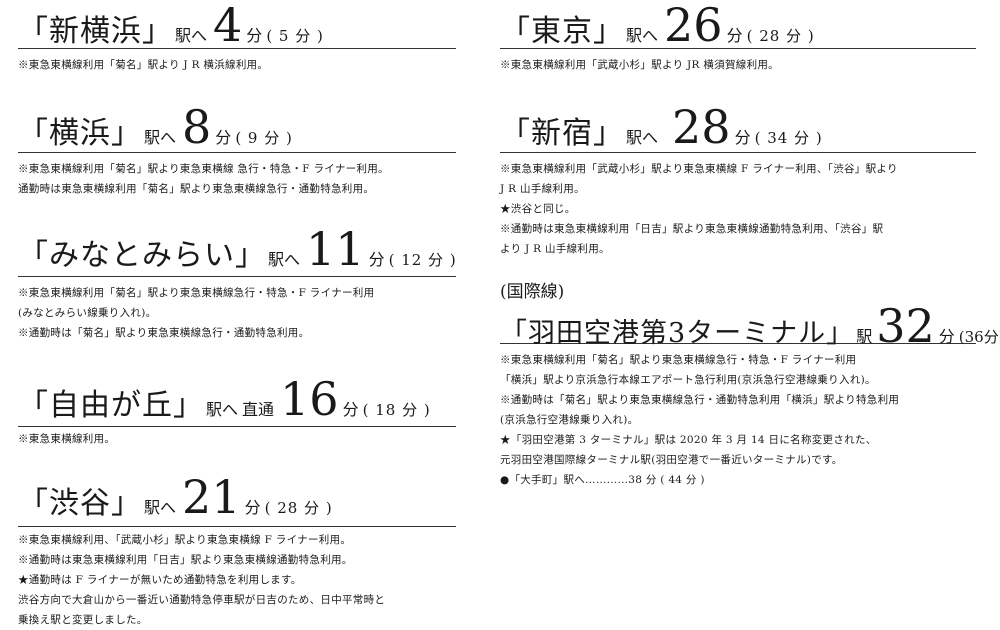 This screenshot has height=630, width=1000. I want to click on note-line: ※通勤時は「菊名」駅より東急東横線急行・通勤特急利用。, so click(164, 333).